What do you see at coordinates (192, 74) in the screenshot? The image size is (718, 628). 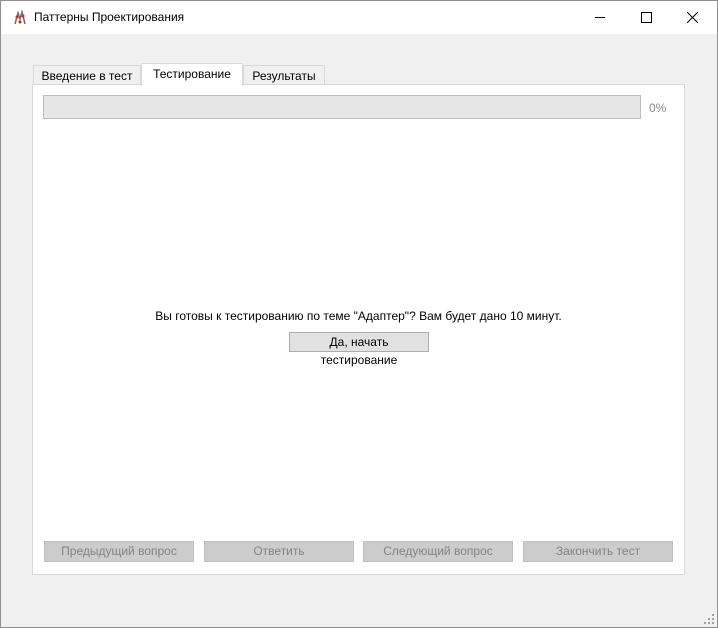 I see `tab-testing: Тестирование` at bounding box center [192, 74].